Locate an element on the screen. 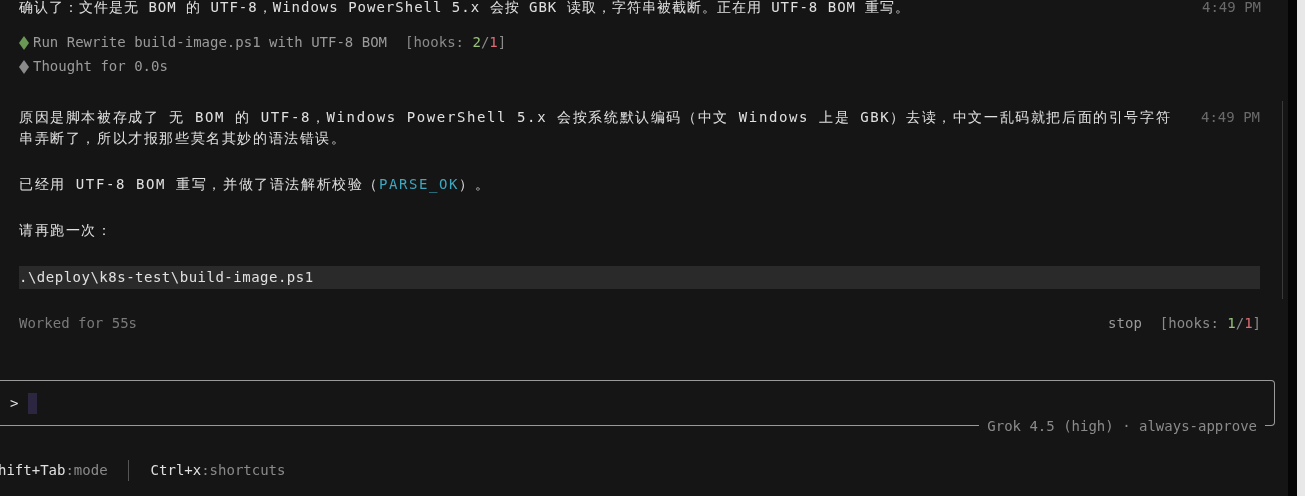 Image resolution: width=1305 pixels, height=496 pixels. message-text: 原因是脚本被存成了 无 BOM 的 UTF-8，Windows PowerShell 5.x 会按系统默认编码（中文 Windows 上是 GBK）去读，中文一乱码就把后面的引号字符串弄断了，所以才报那些莫名其妙的语法错误。 is located at coordinates (596, 128).